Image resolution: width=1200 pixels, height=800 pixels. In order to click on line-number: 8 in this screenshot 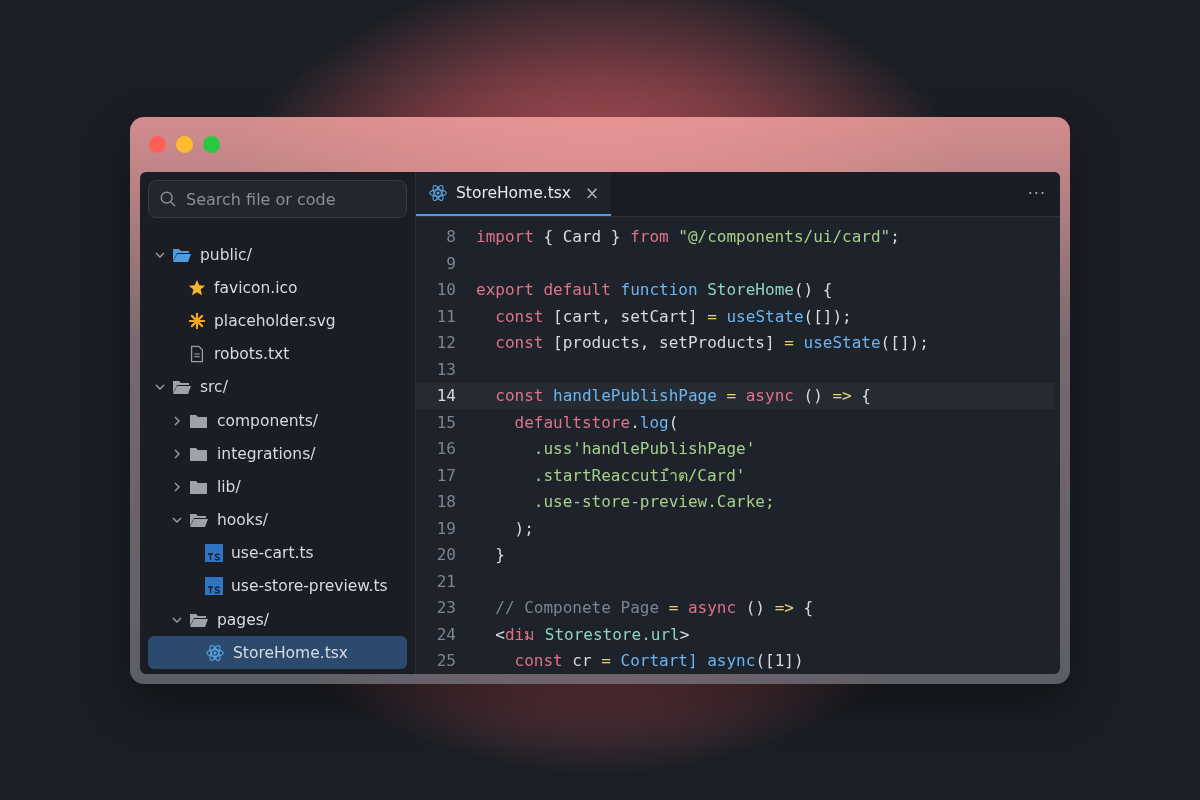, I will do `click(450, 237)`.